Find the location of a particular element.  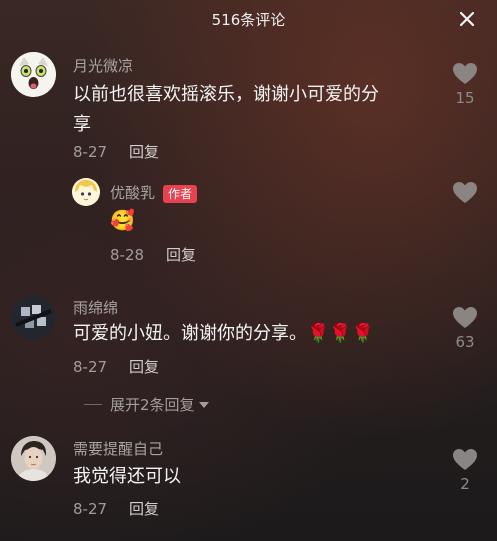

like-button: 15 is located at coordinates (465, 84).